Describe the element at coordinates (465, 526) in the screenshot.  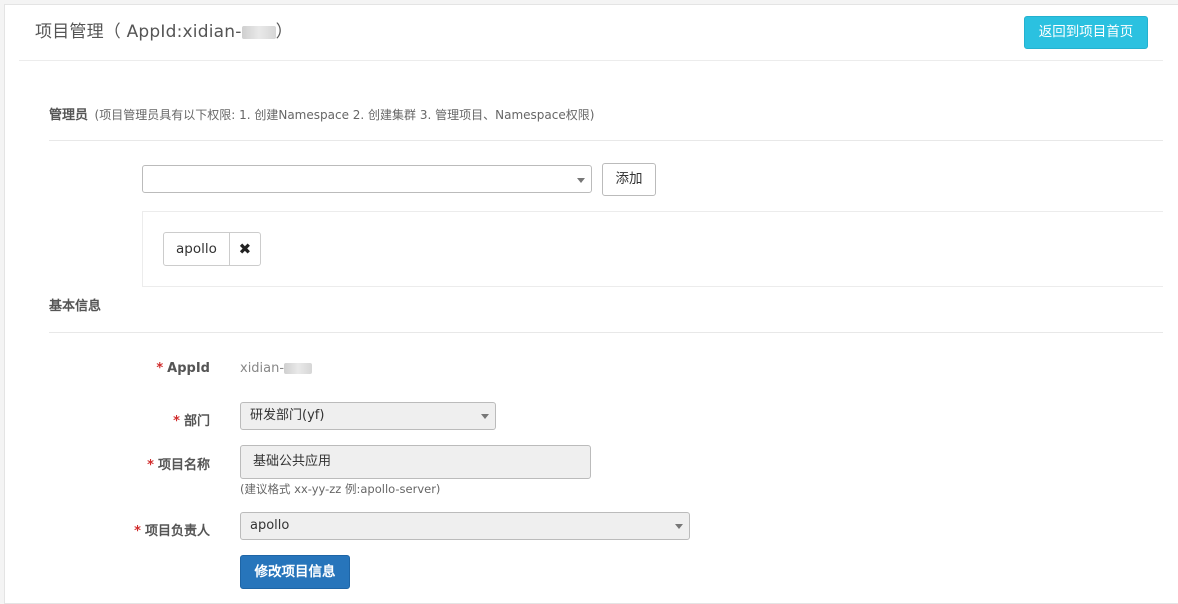
I see `owner-select: apollo` at that location.